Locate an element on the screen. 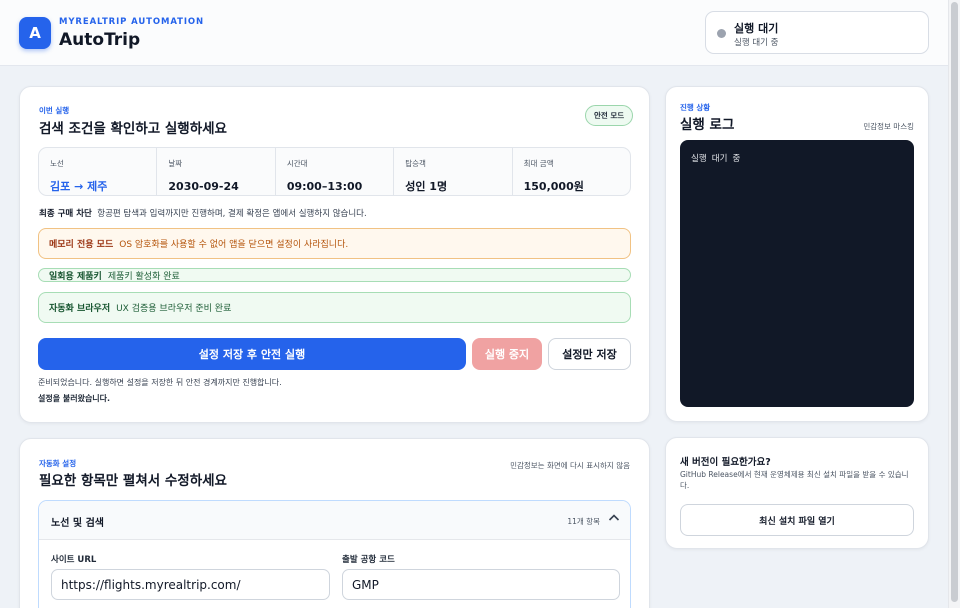 Image resolution: width=960 pixels, height=608 pixels. summary-time: 시간대 09:00–13:00 is located at coordinates (335, 171).